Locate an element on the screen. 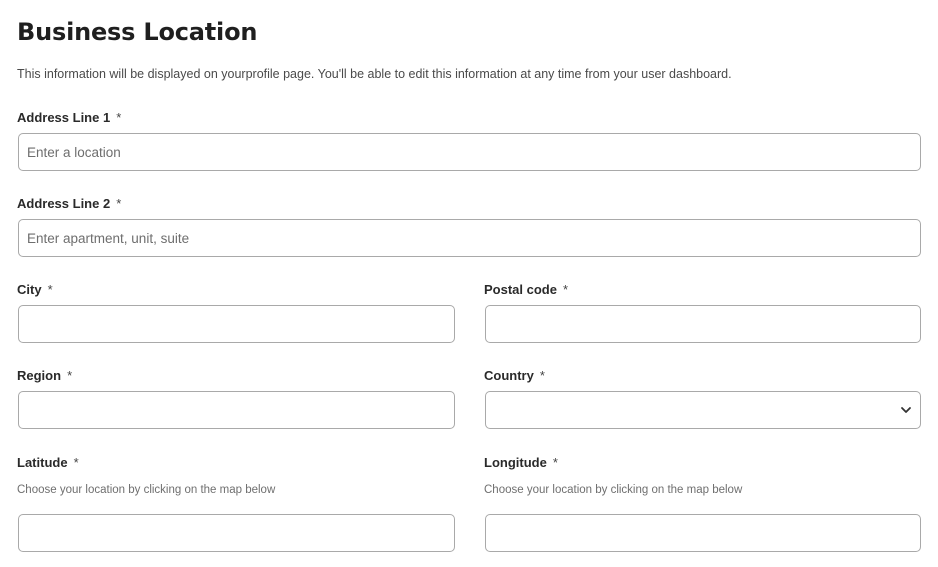  page-title: Business Location is located at coordinates (137, 32).